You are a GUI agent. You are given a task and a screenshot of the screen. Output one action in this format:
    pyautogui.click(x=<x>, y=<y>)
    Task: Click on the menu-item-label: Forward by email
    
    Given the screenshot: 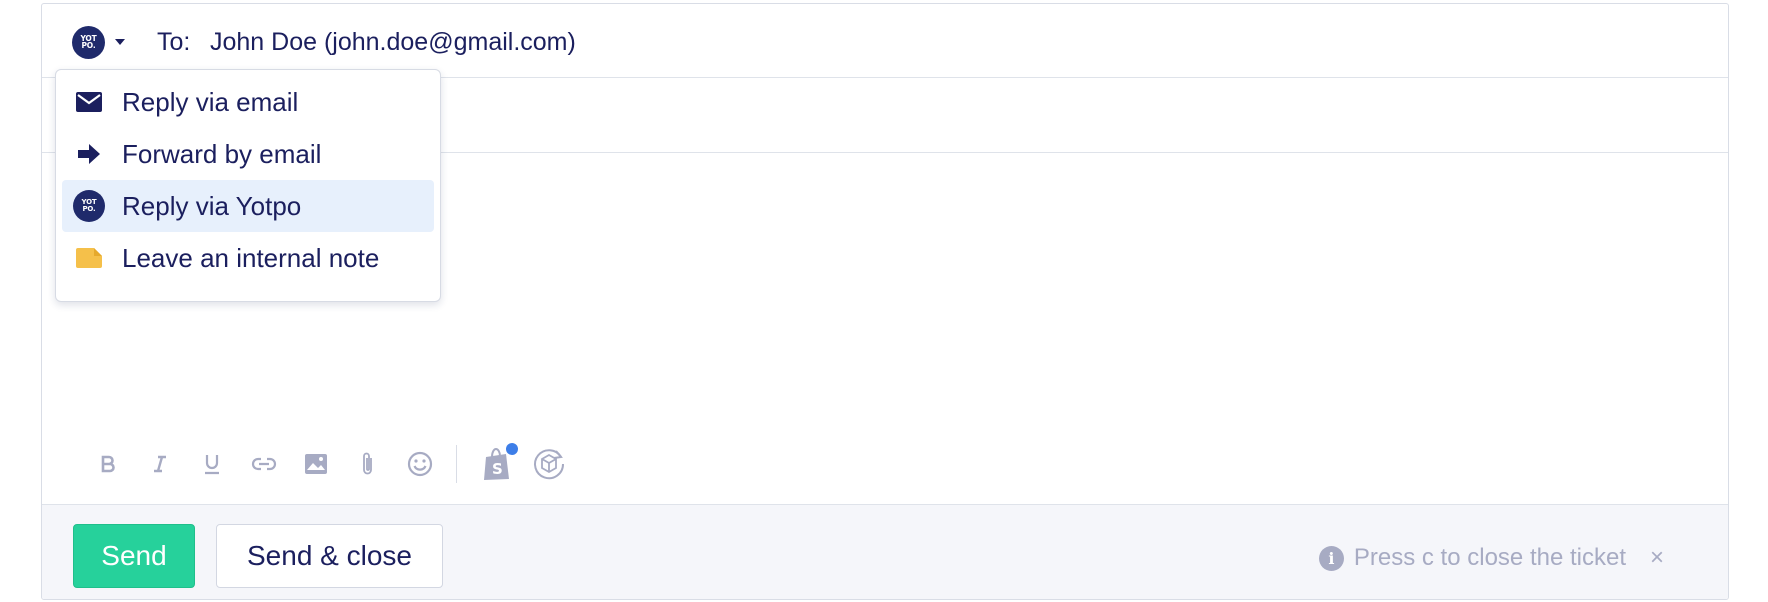 What is the action you would take?
    pyautogui.click(x=222, y=153)
    